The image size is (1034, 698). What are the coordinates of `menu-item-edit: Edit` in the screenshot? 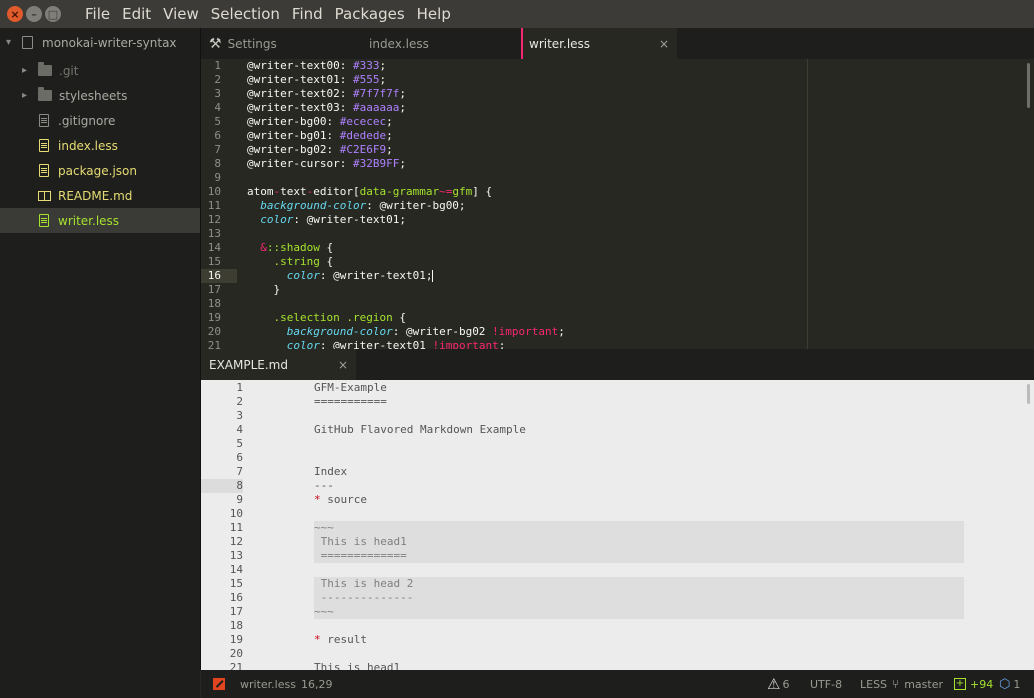 It's located at (136, 14).